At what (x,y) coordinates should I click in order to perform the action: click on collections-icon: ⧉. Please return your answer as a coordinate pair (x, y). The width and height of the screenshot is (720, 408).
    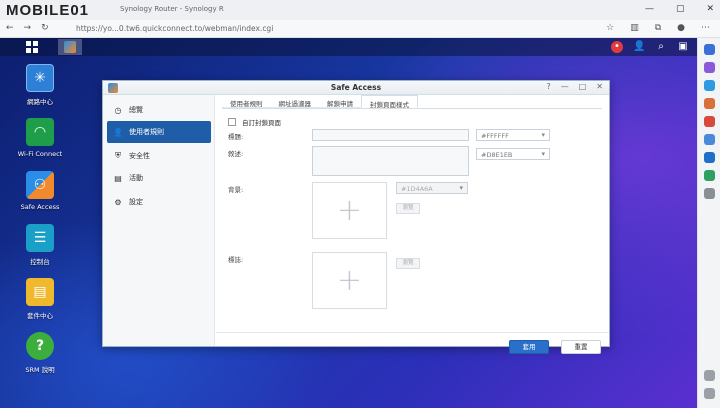
    Looking at the image, I should click on (658, 28).